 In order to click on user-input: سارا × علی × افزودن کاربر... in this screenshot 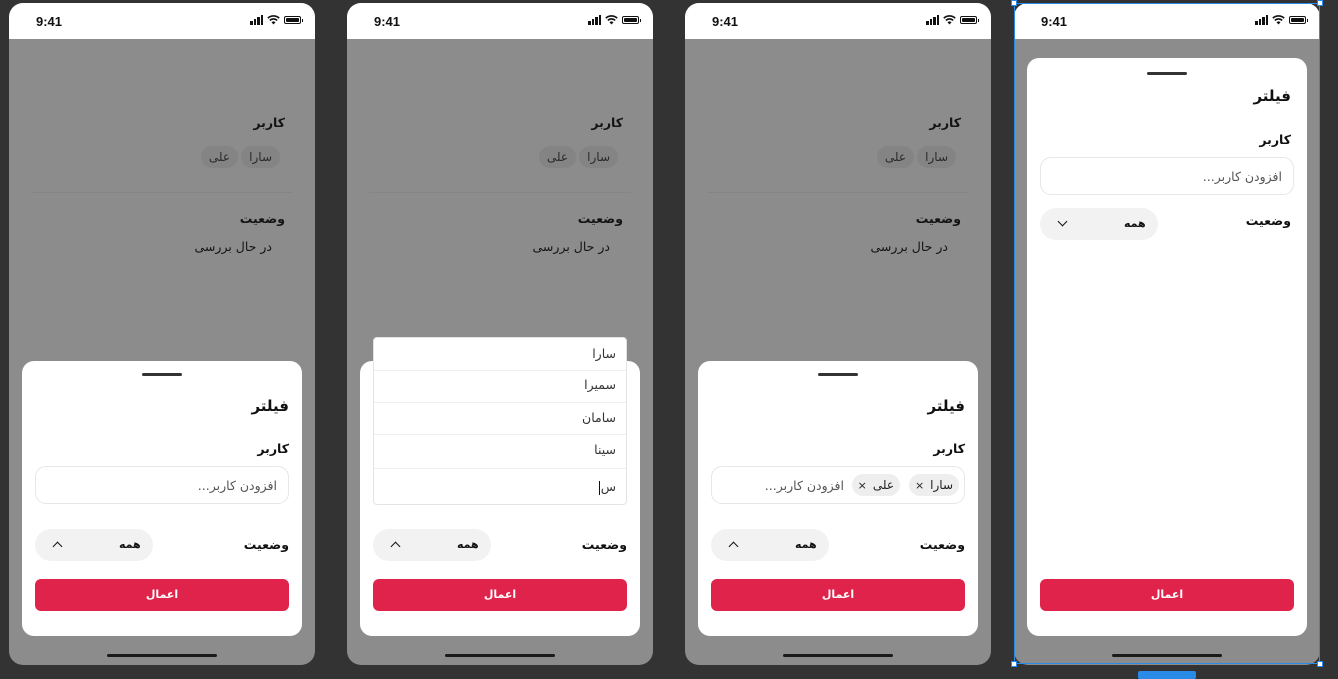, I will do `click(838, 485)`.